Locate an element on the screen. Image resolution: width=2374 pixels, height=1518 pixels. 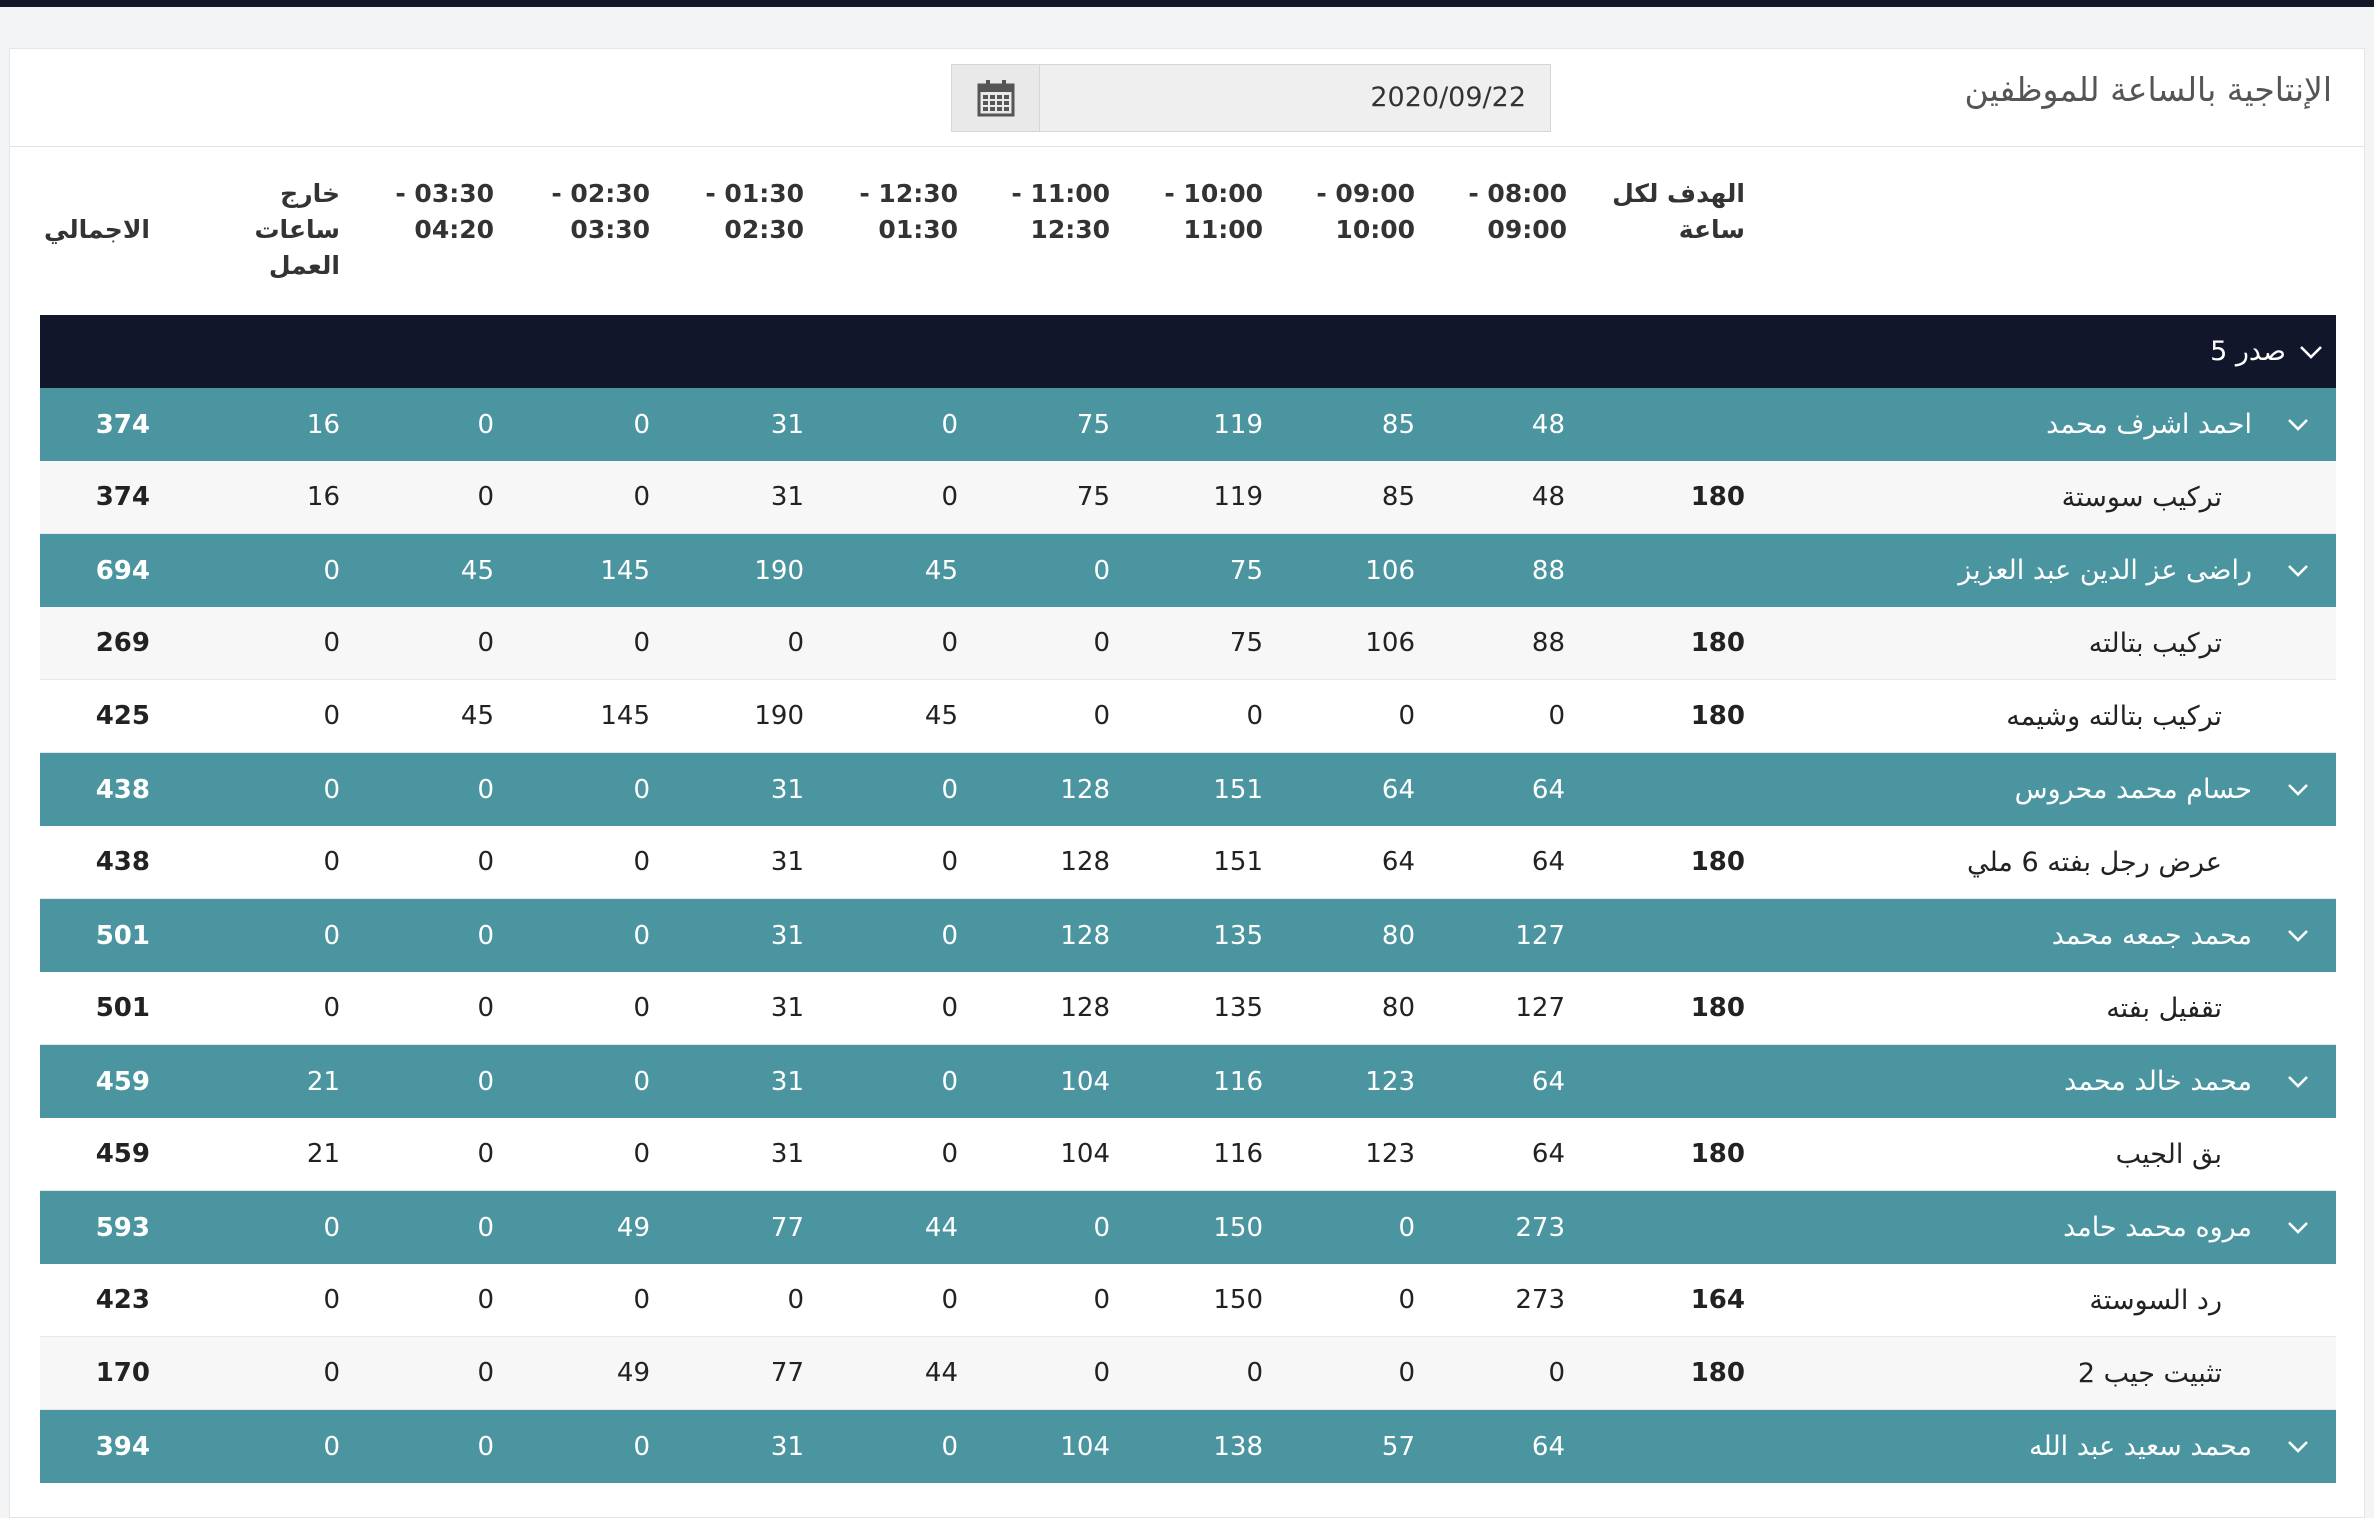
calendar-button is located at coordinates (996, 98).